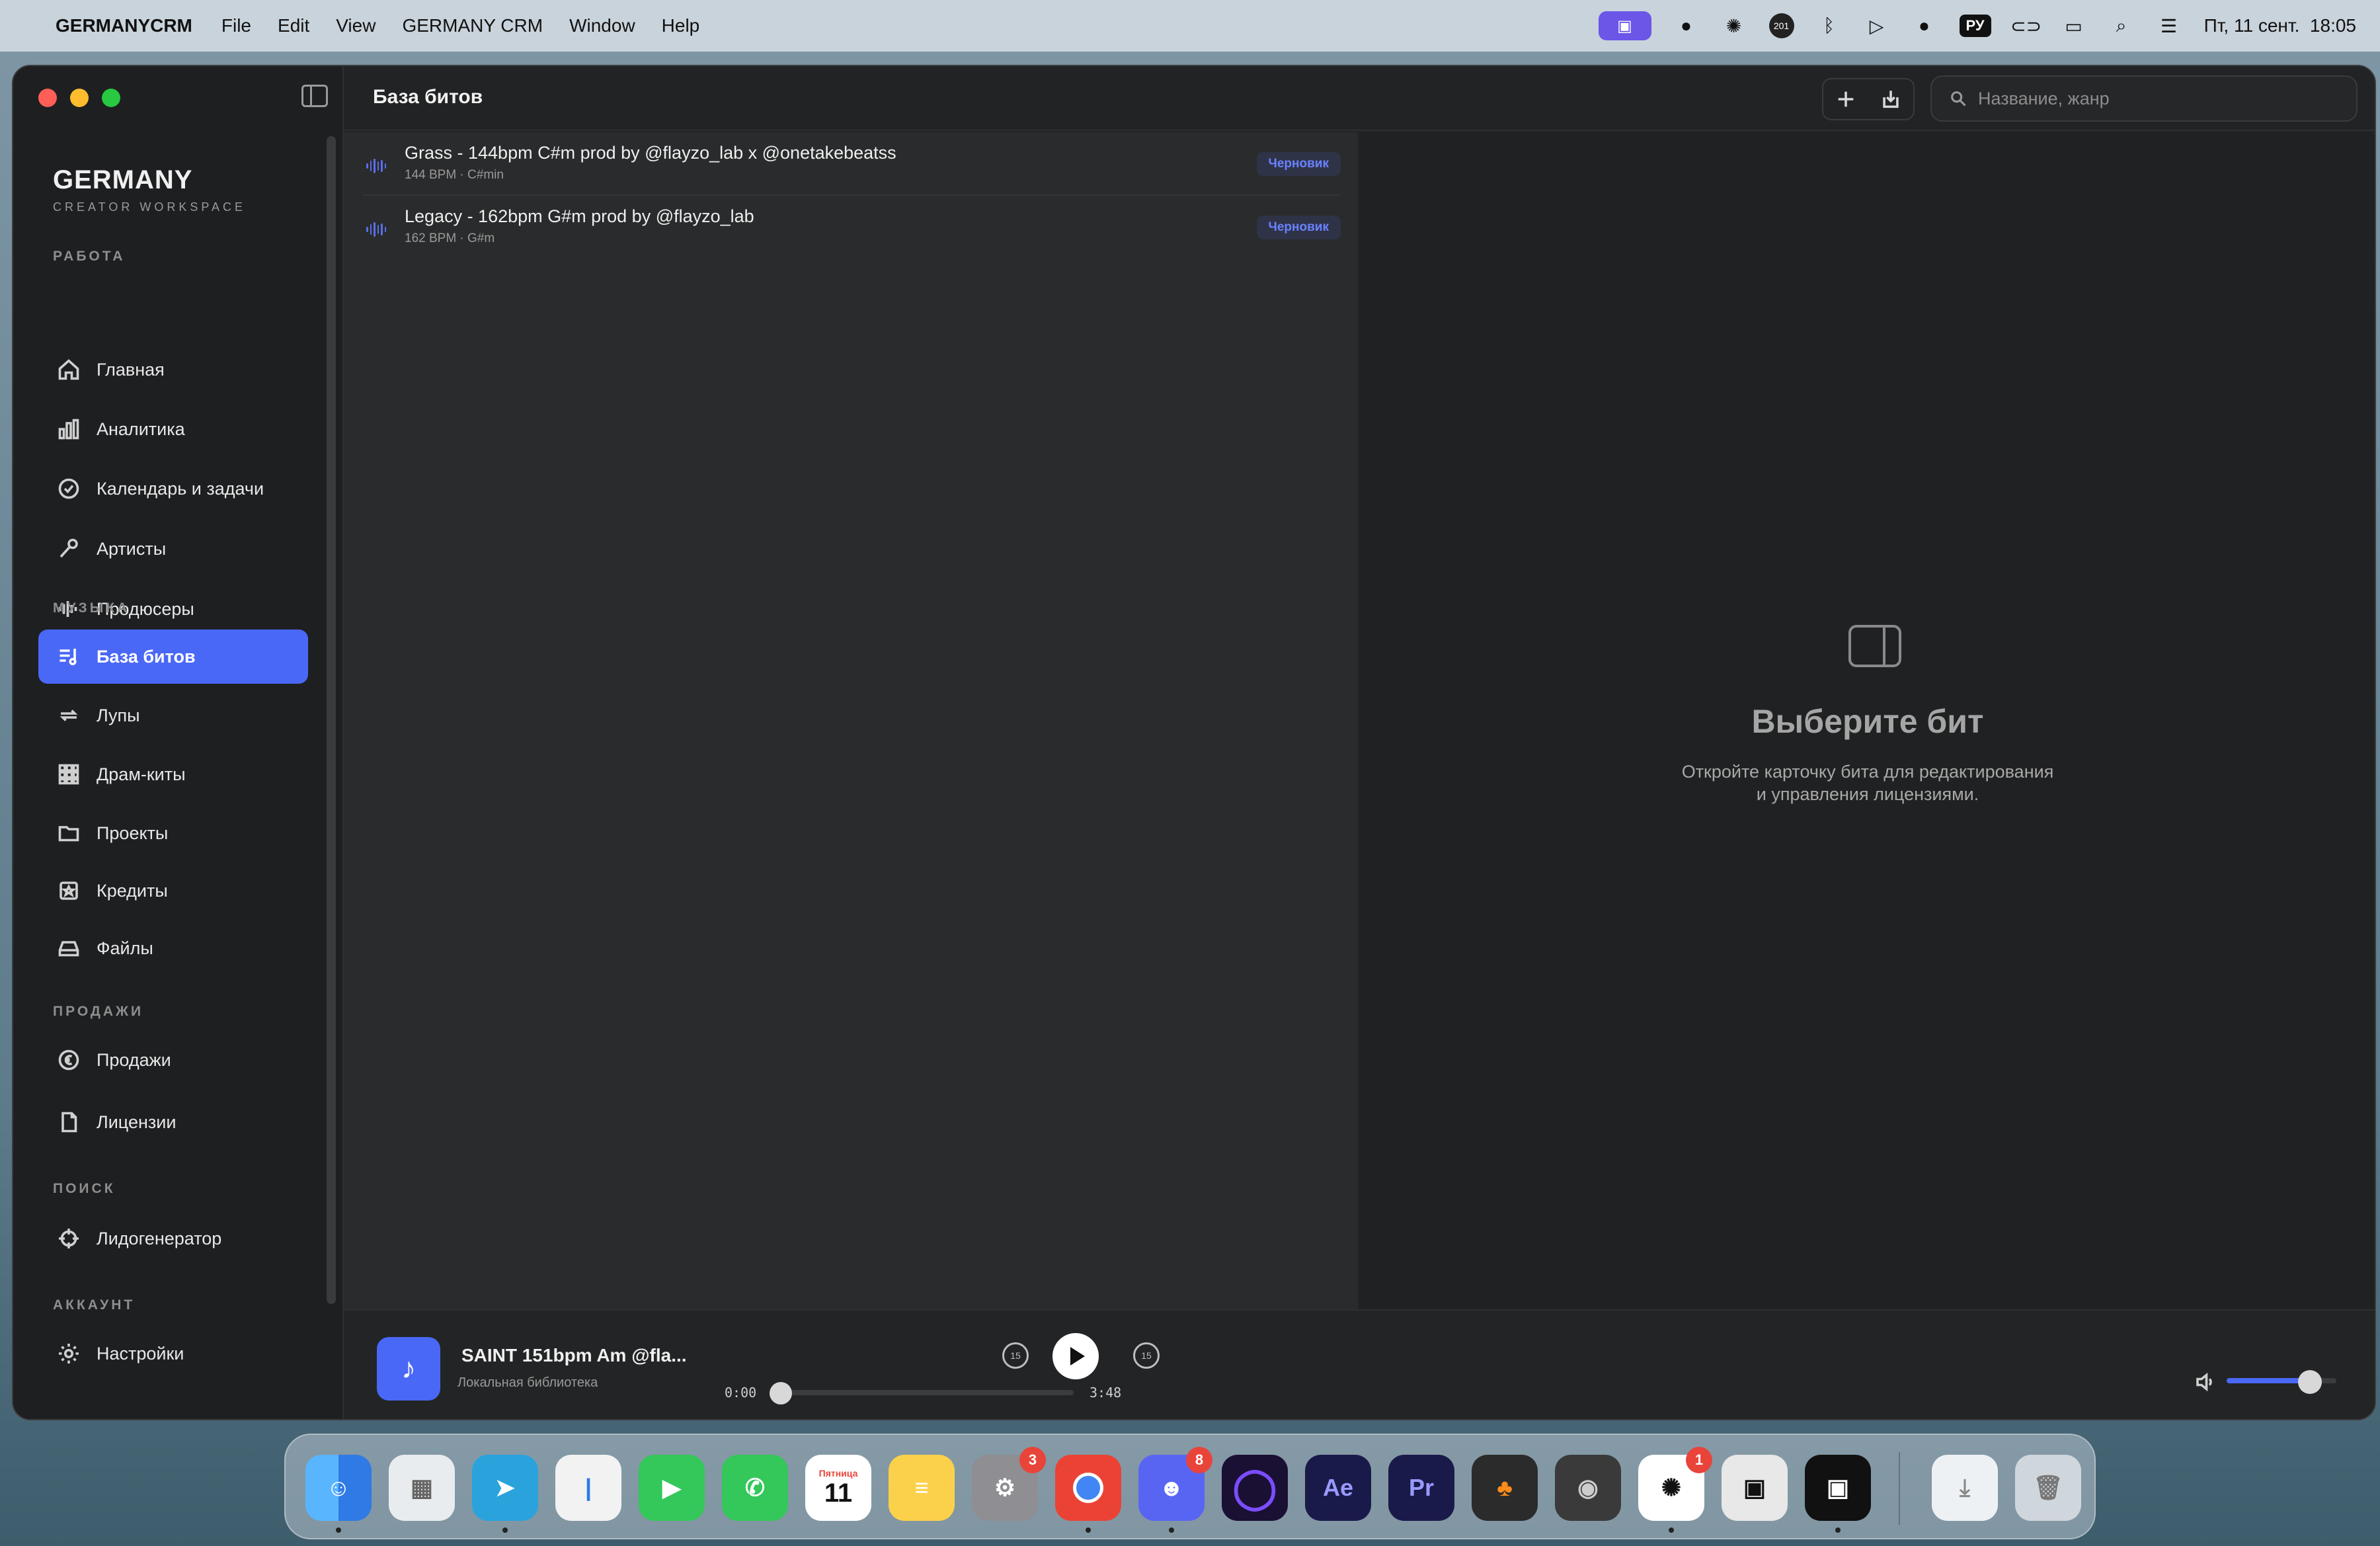  I want to click on discord-icon: ☻ 8, so click(1175, 1484).